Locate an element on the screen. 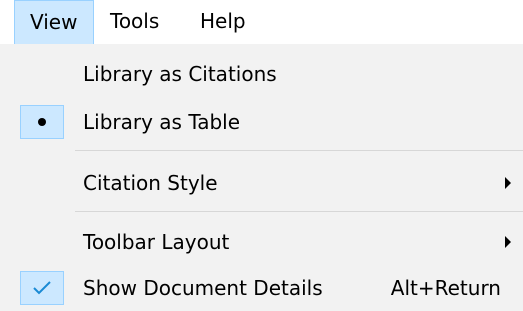  menu-item-toolbar-layout: Toolbar Layout is located at coordinates (261, 242).